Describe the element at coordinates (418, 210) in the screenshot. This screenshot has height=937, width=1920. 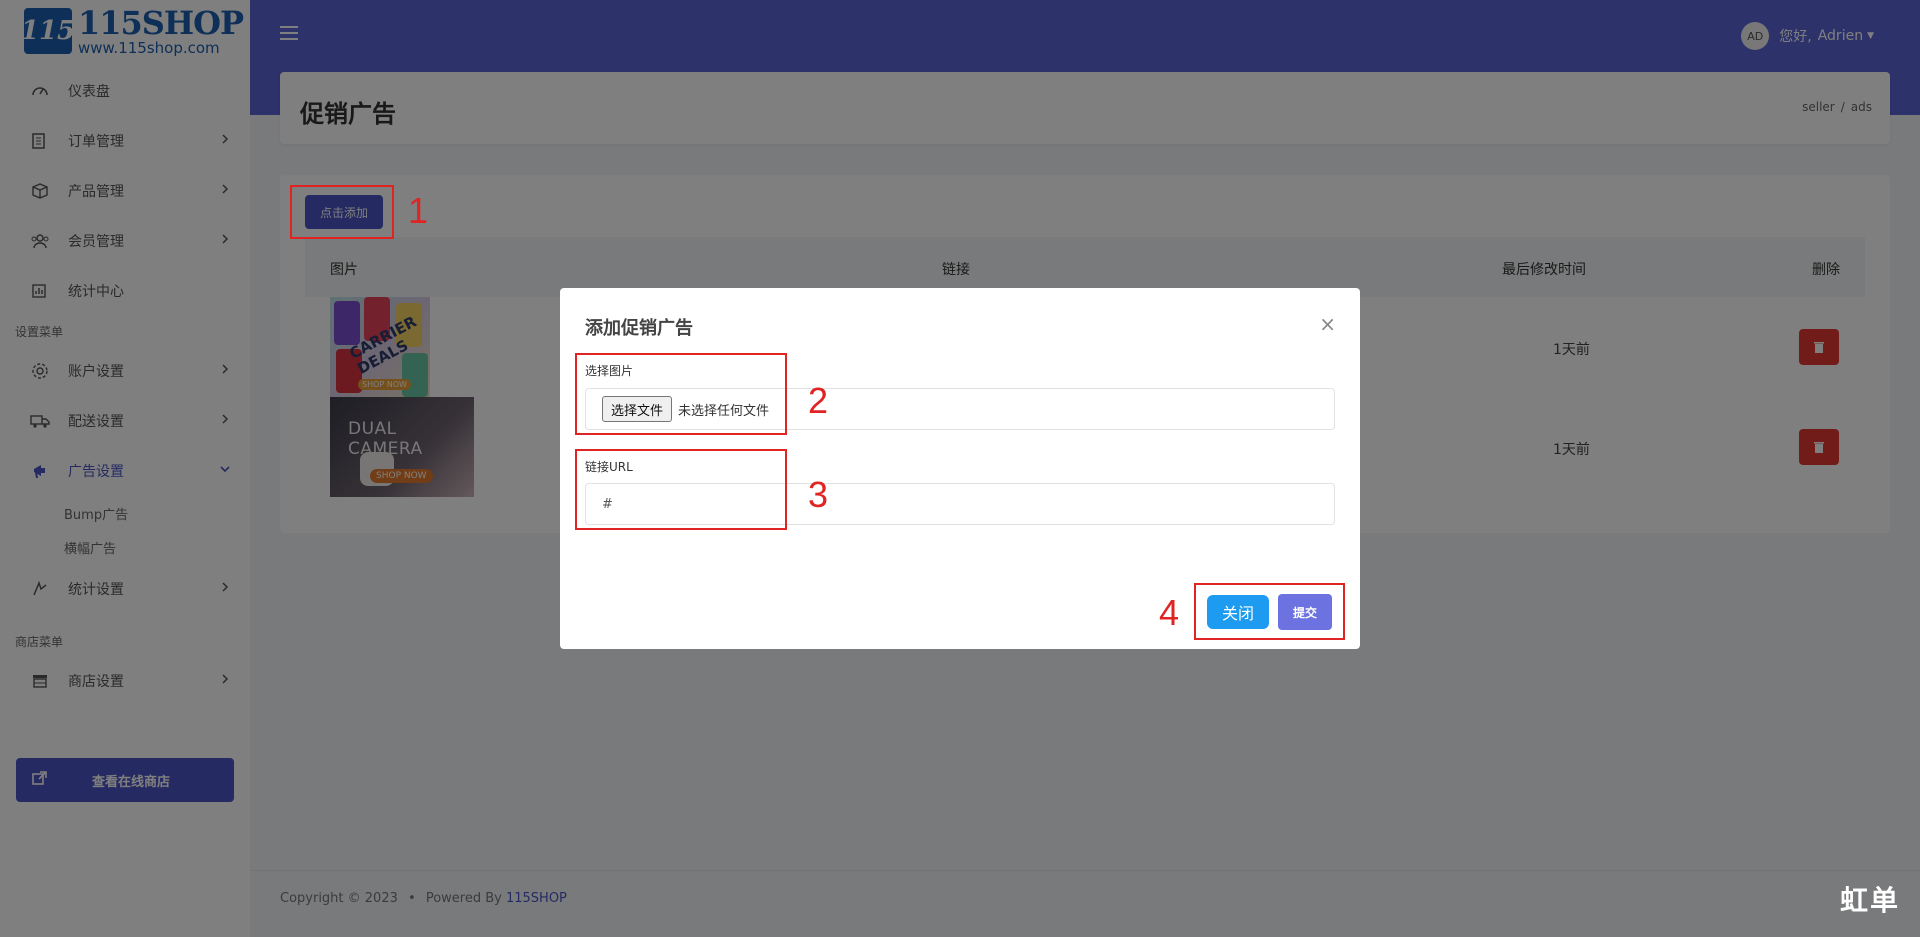
I see `annotation-number-1: 1` at that location.